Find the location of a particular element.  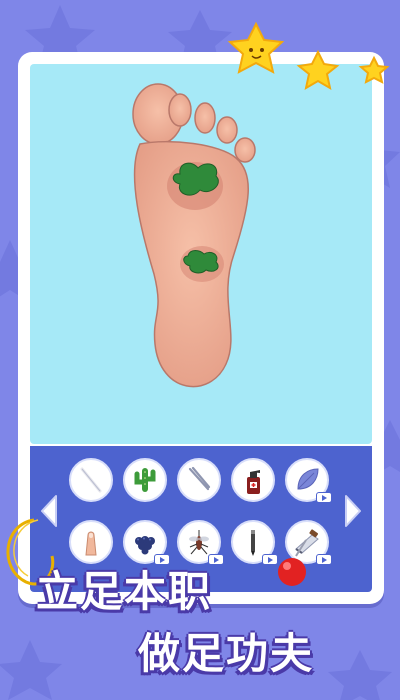

pen-icon is located at coordinates (253, 543).